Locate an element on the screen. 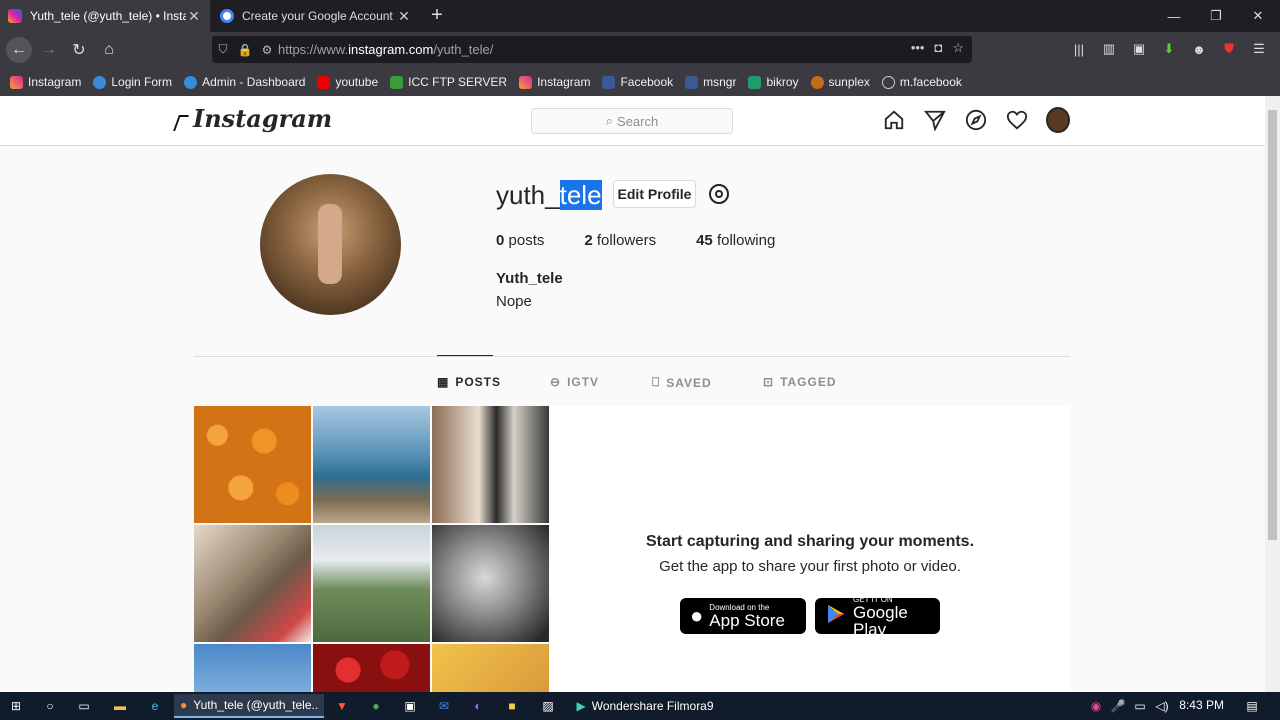 Image resolution: width=1280 pixels, height=720 pixels. extensions-toolbar: ||| ▥ ▣ ⬇ ☻ ⛊ ☰ is located at coordinates (1174, 49).